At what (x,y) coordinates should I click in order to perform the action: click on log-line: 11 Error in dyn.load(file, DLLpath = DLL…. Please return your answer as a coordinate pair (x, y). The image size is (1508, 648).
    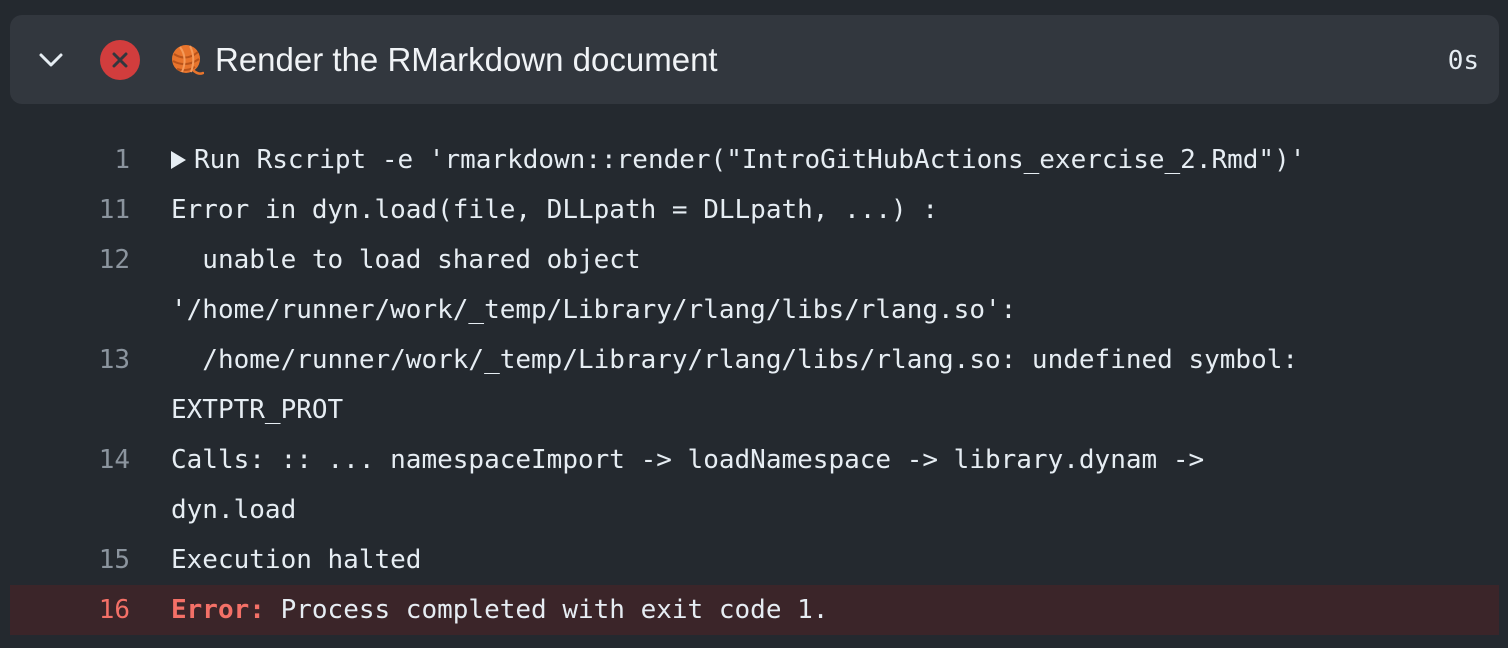
    Looking at the image, I should click on (754, 210).